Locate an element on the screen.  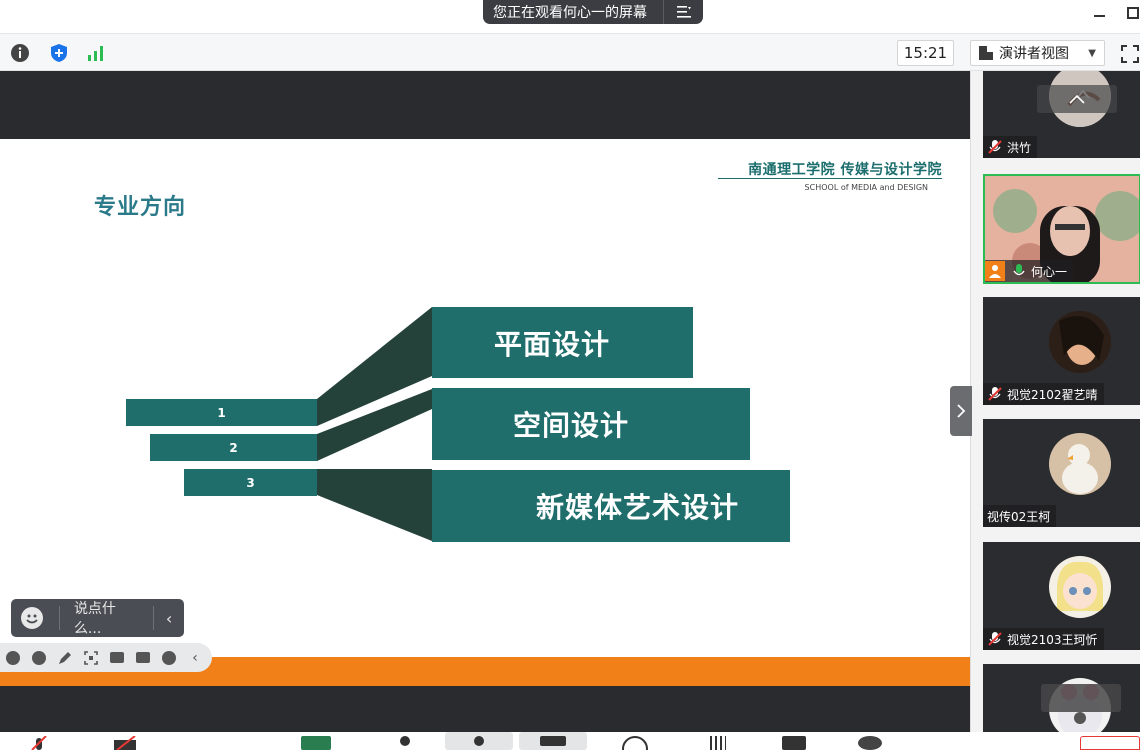
shield-icon is located at coordinates (59, 53).